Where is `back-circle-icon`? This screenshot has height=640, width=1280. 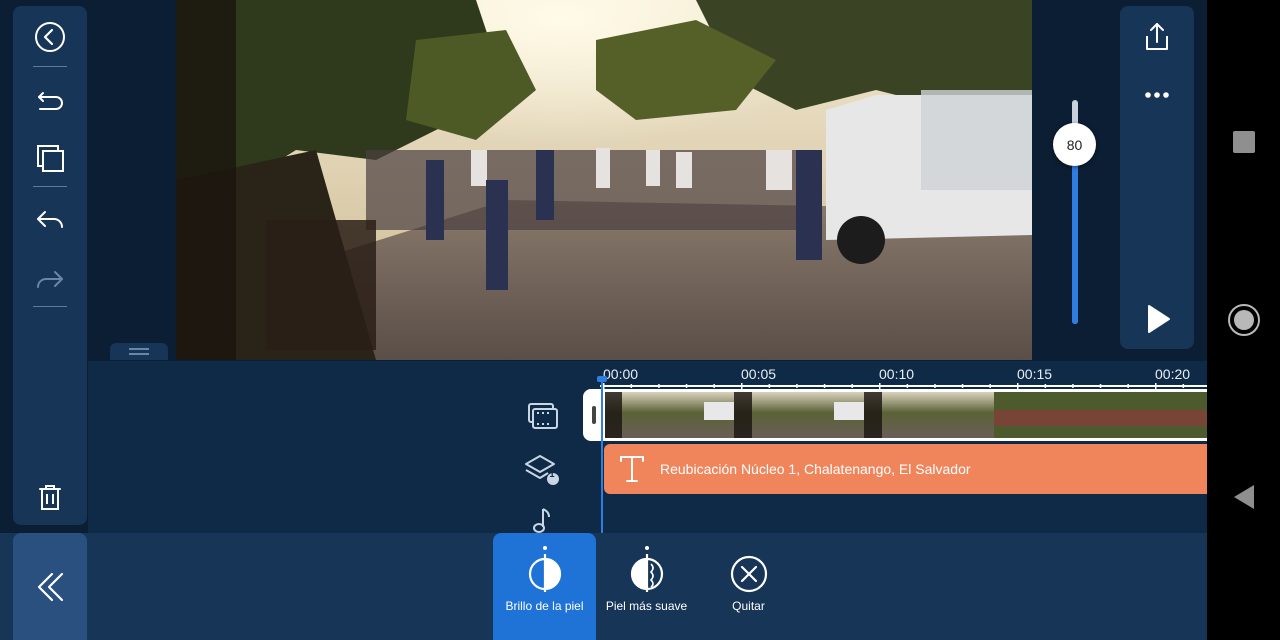
back-circle-icon is located at coordinates (50, 37).